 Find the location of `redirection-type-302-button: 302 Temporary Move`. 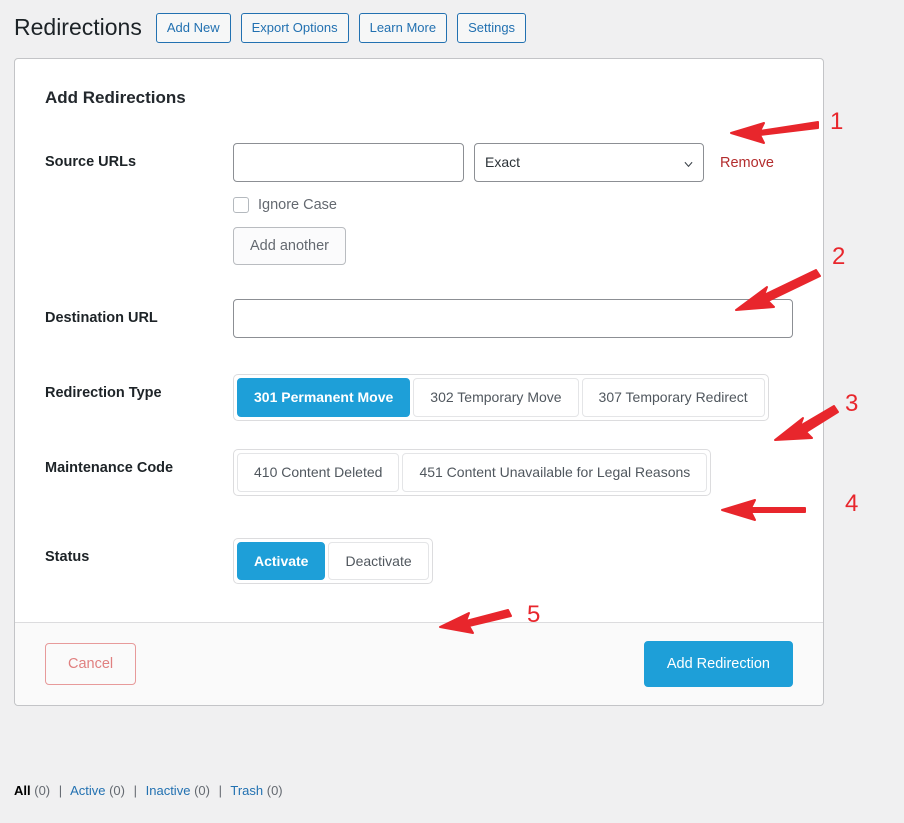

redirection-type-302-button: 302 Temporary Move is located at coordinates (496, 397).